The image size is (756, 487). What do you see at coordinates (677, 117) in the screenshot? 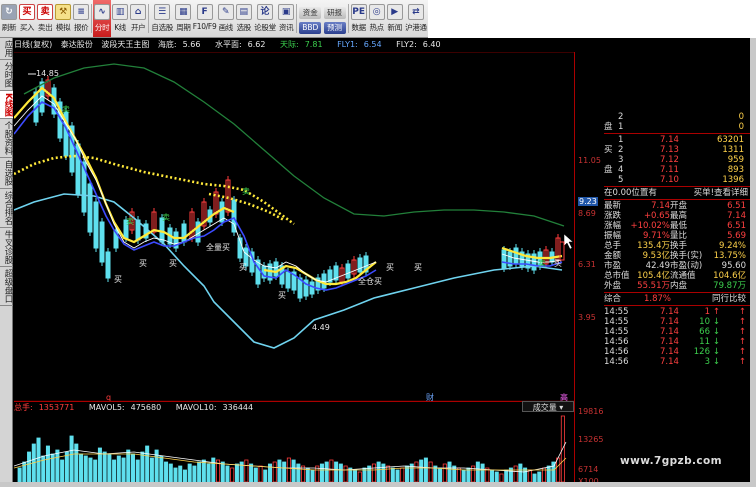
I see `sell-order-row: 20` at bounding box center [677, 117].